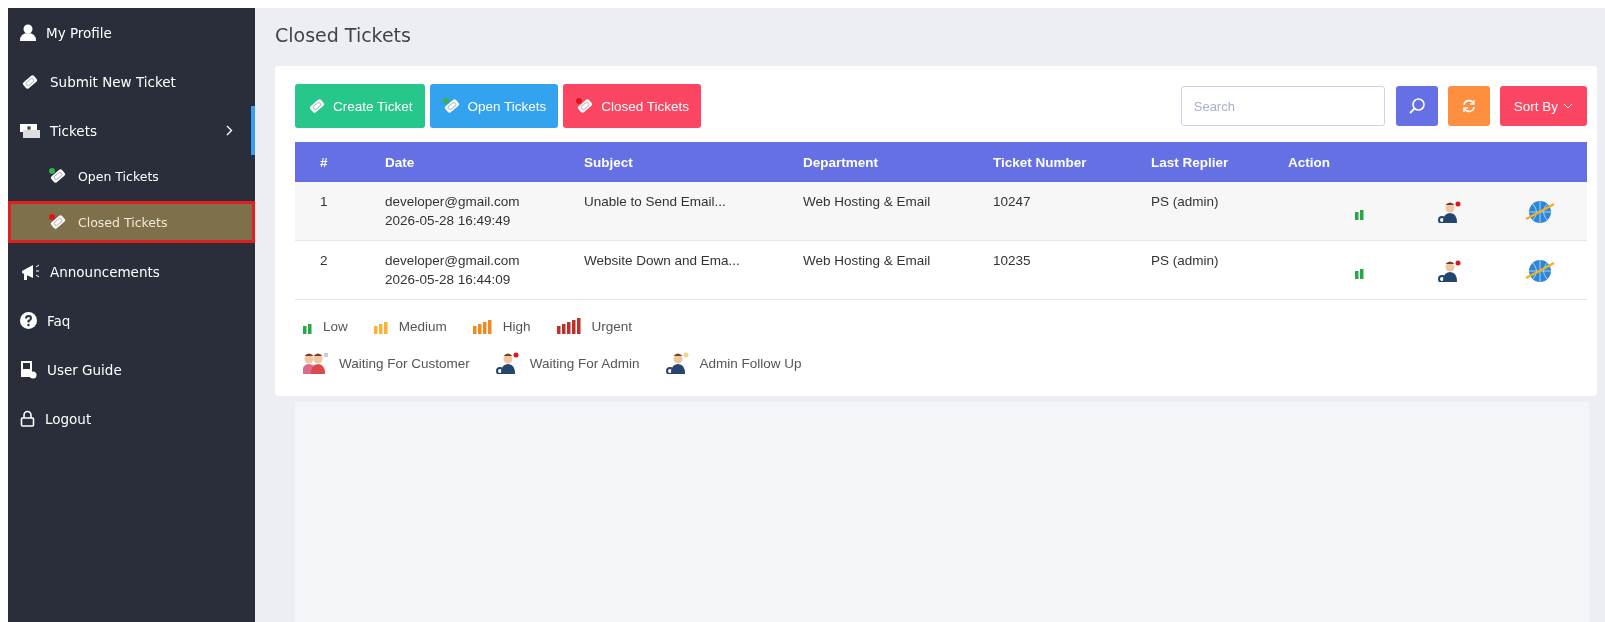 The width and height of the screenshot is (1605, 622). I want to click on legend-label: High, so click(516, 326).